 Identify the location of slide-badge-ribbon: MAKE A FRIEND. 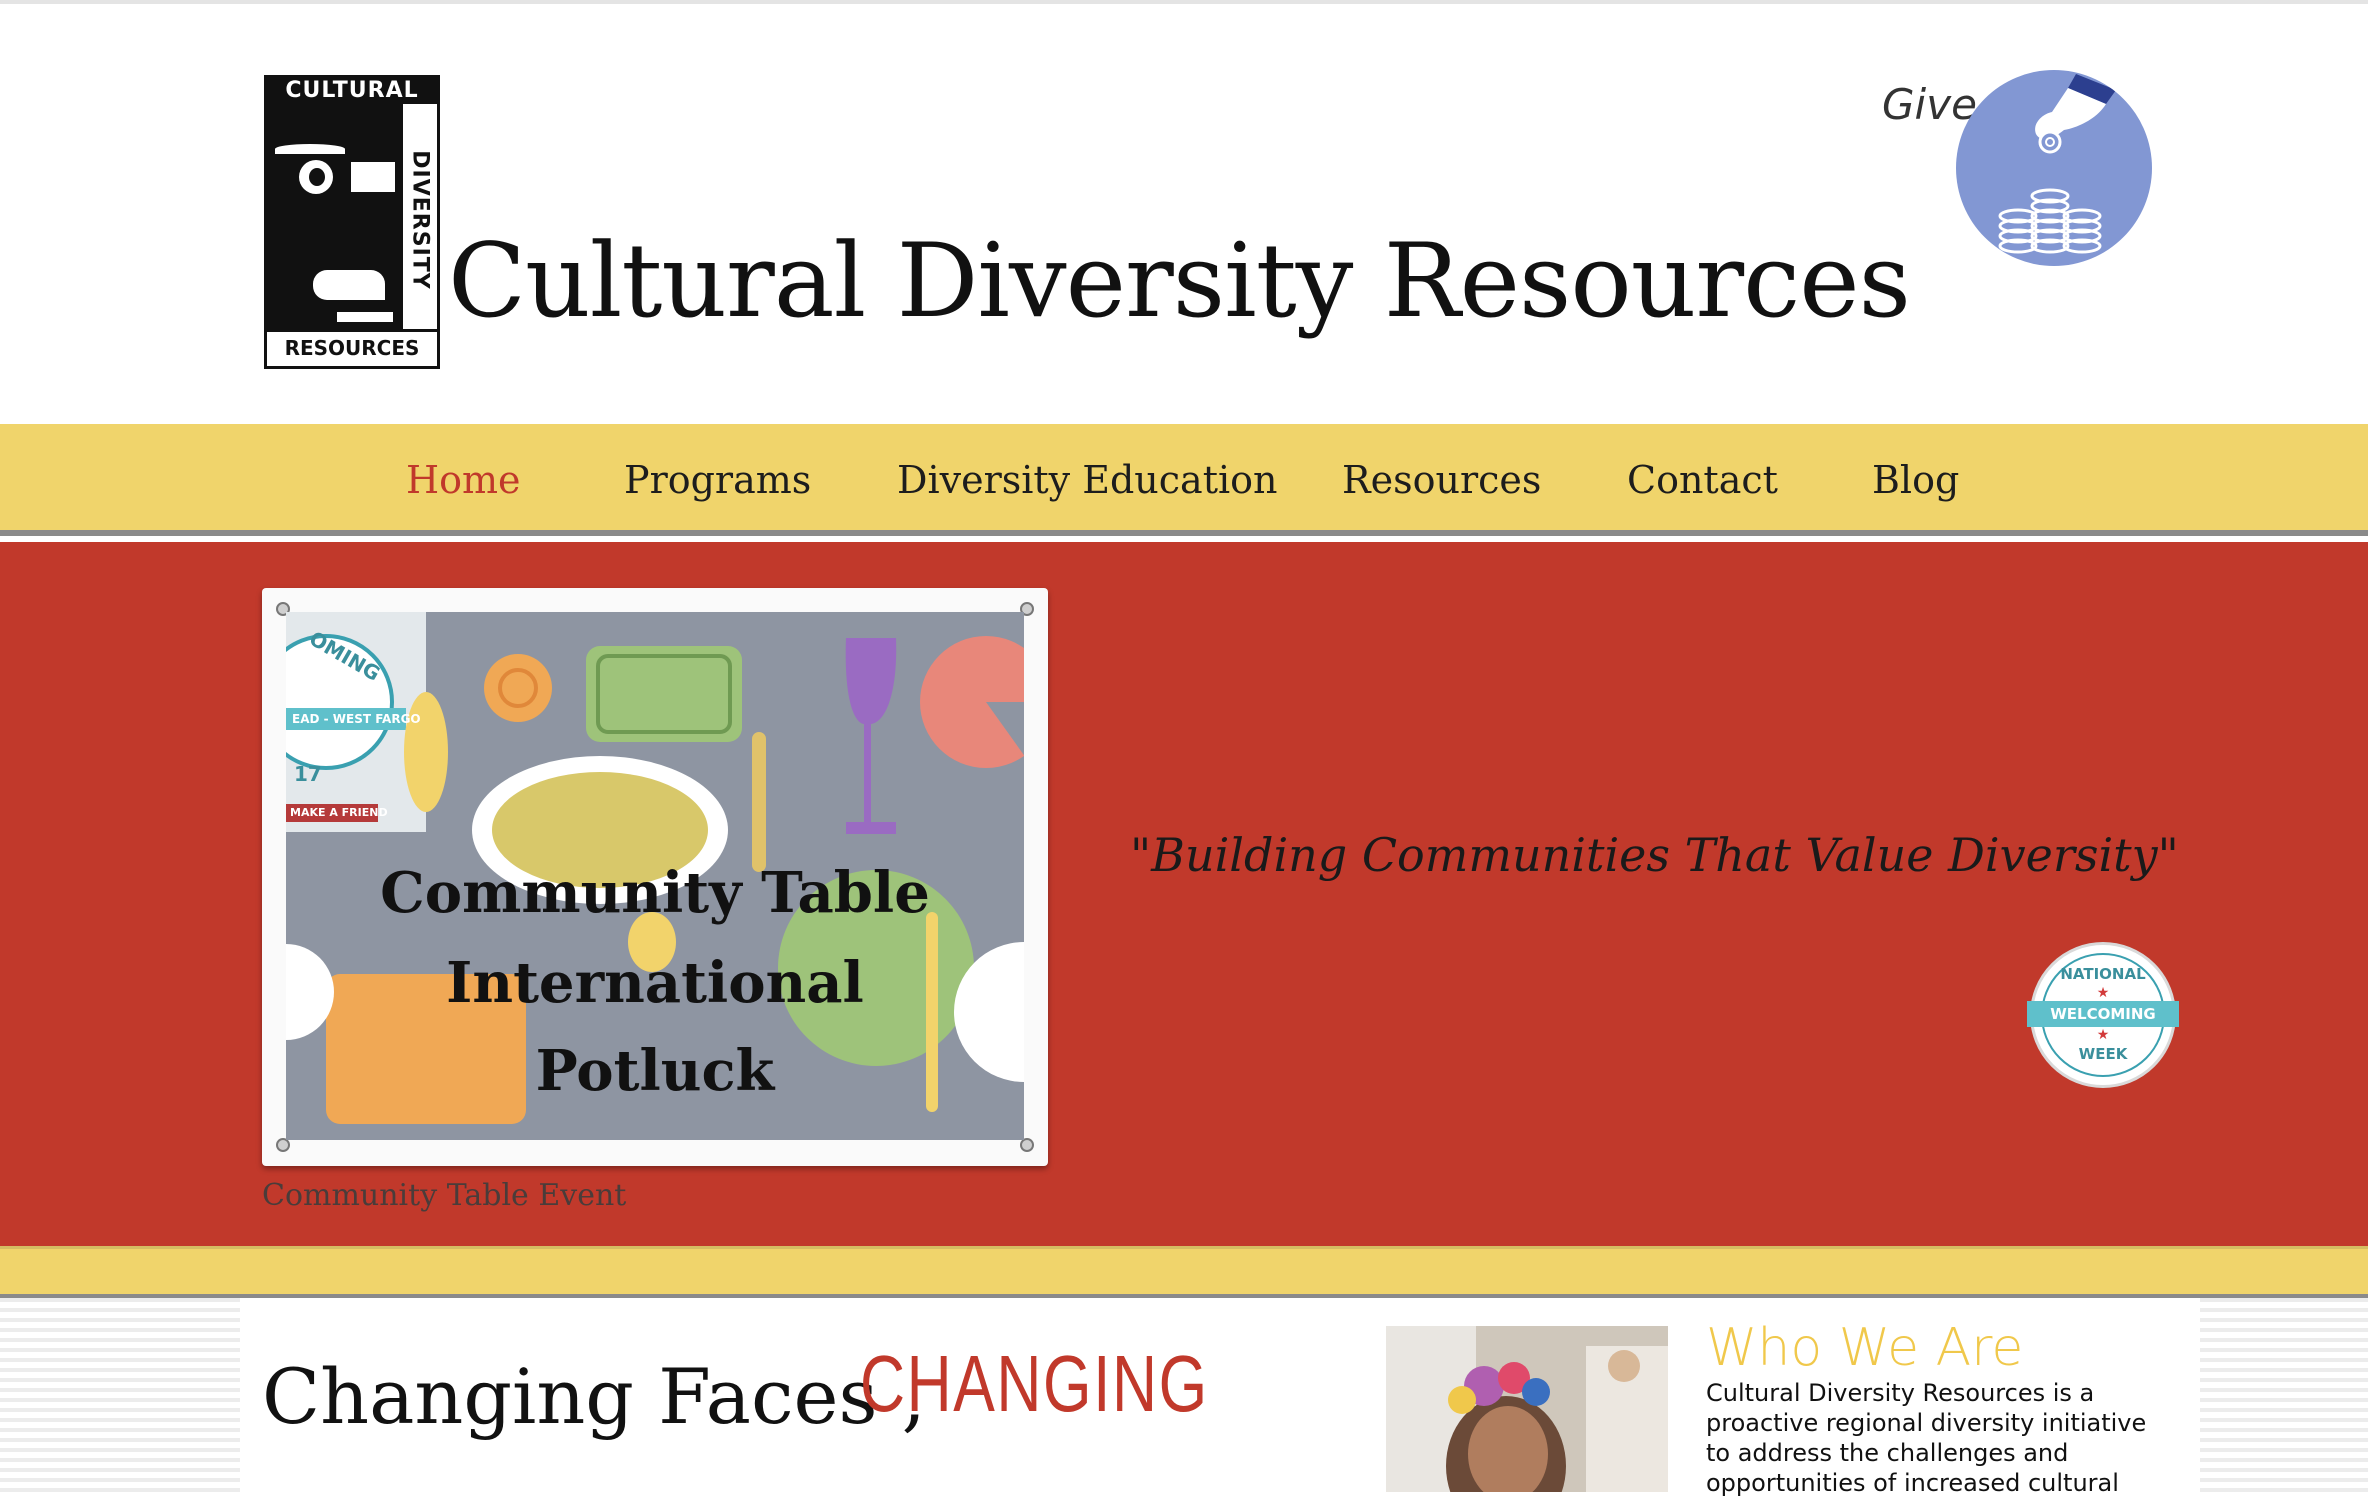
(339, 812).